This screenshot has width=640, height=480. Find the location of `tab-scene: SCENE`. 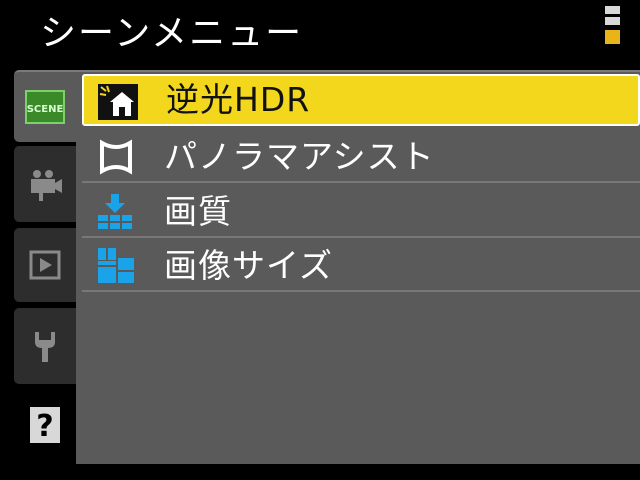

tab-scene: SCENE is located at coordinates (45, 106).